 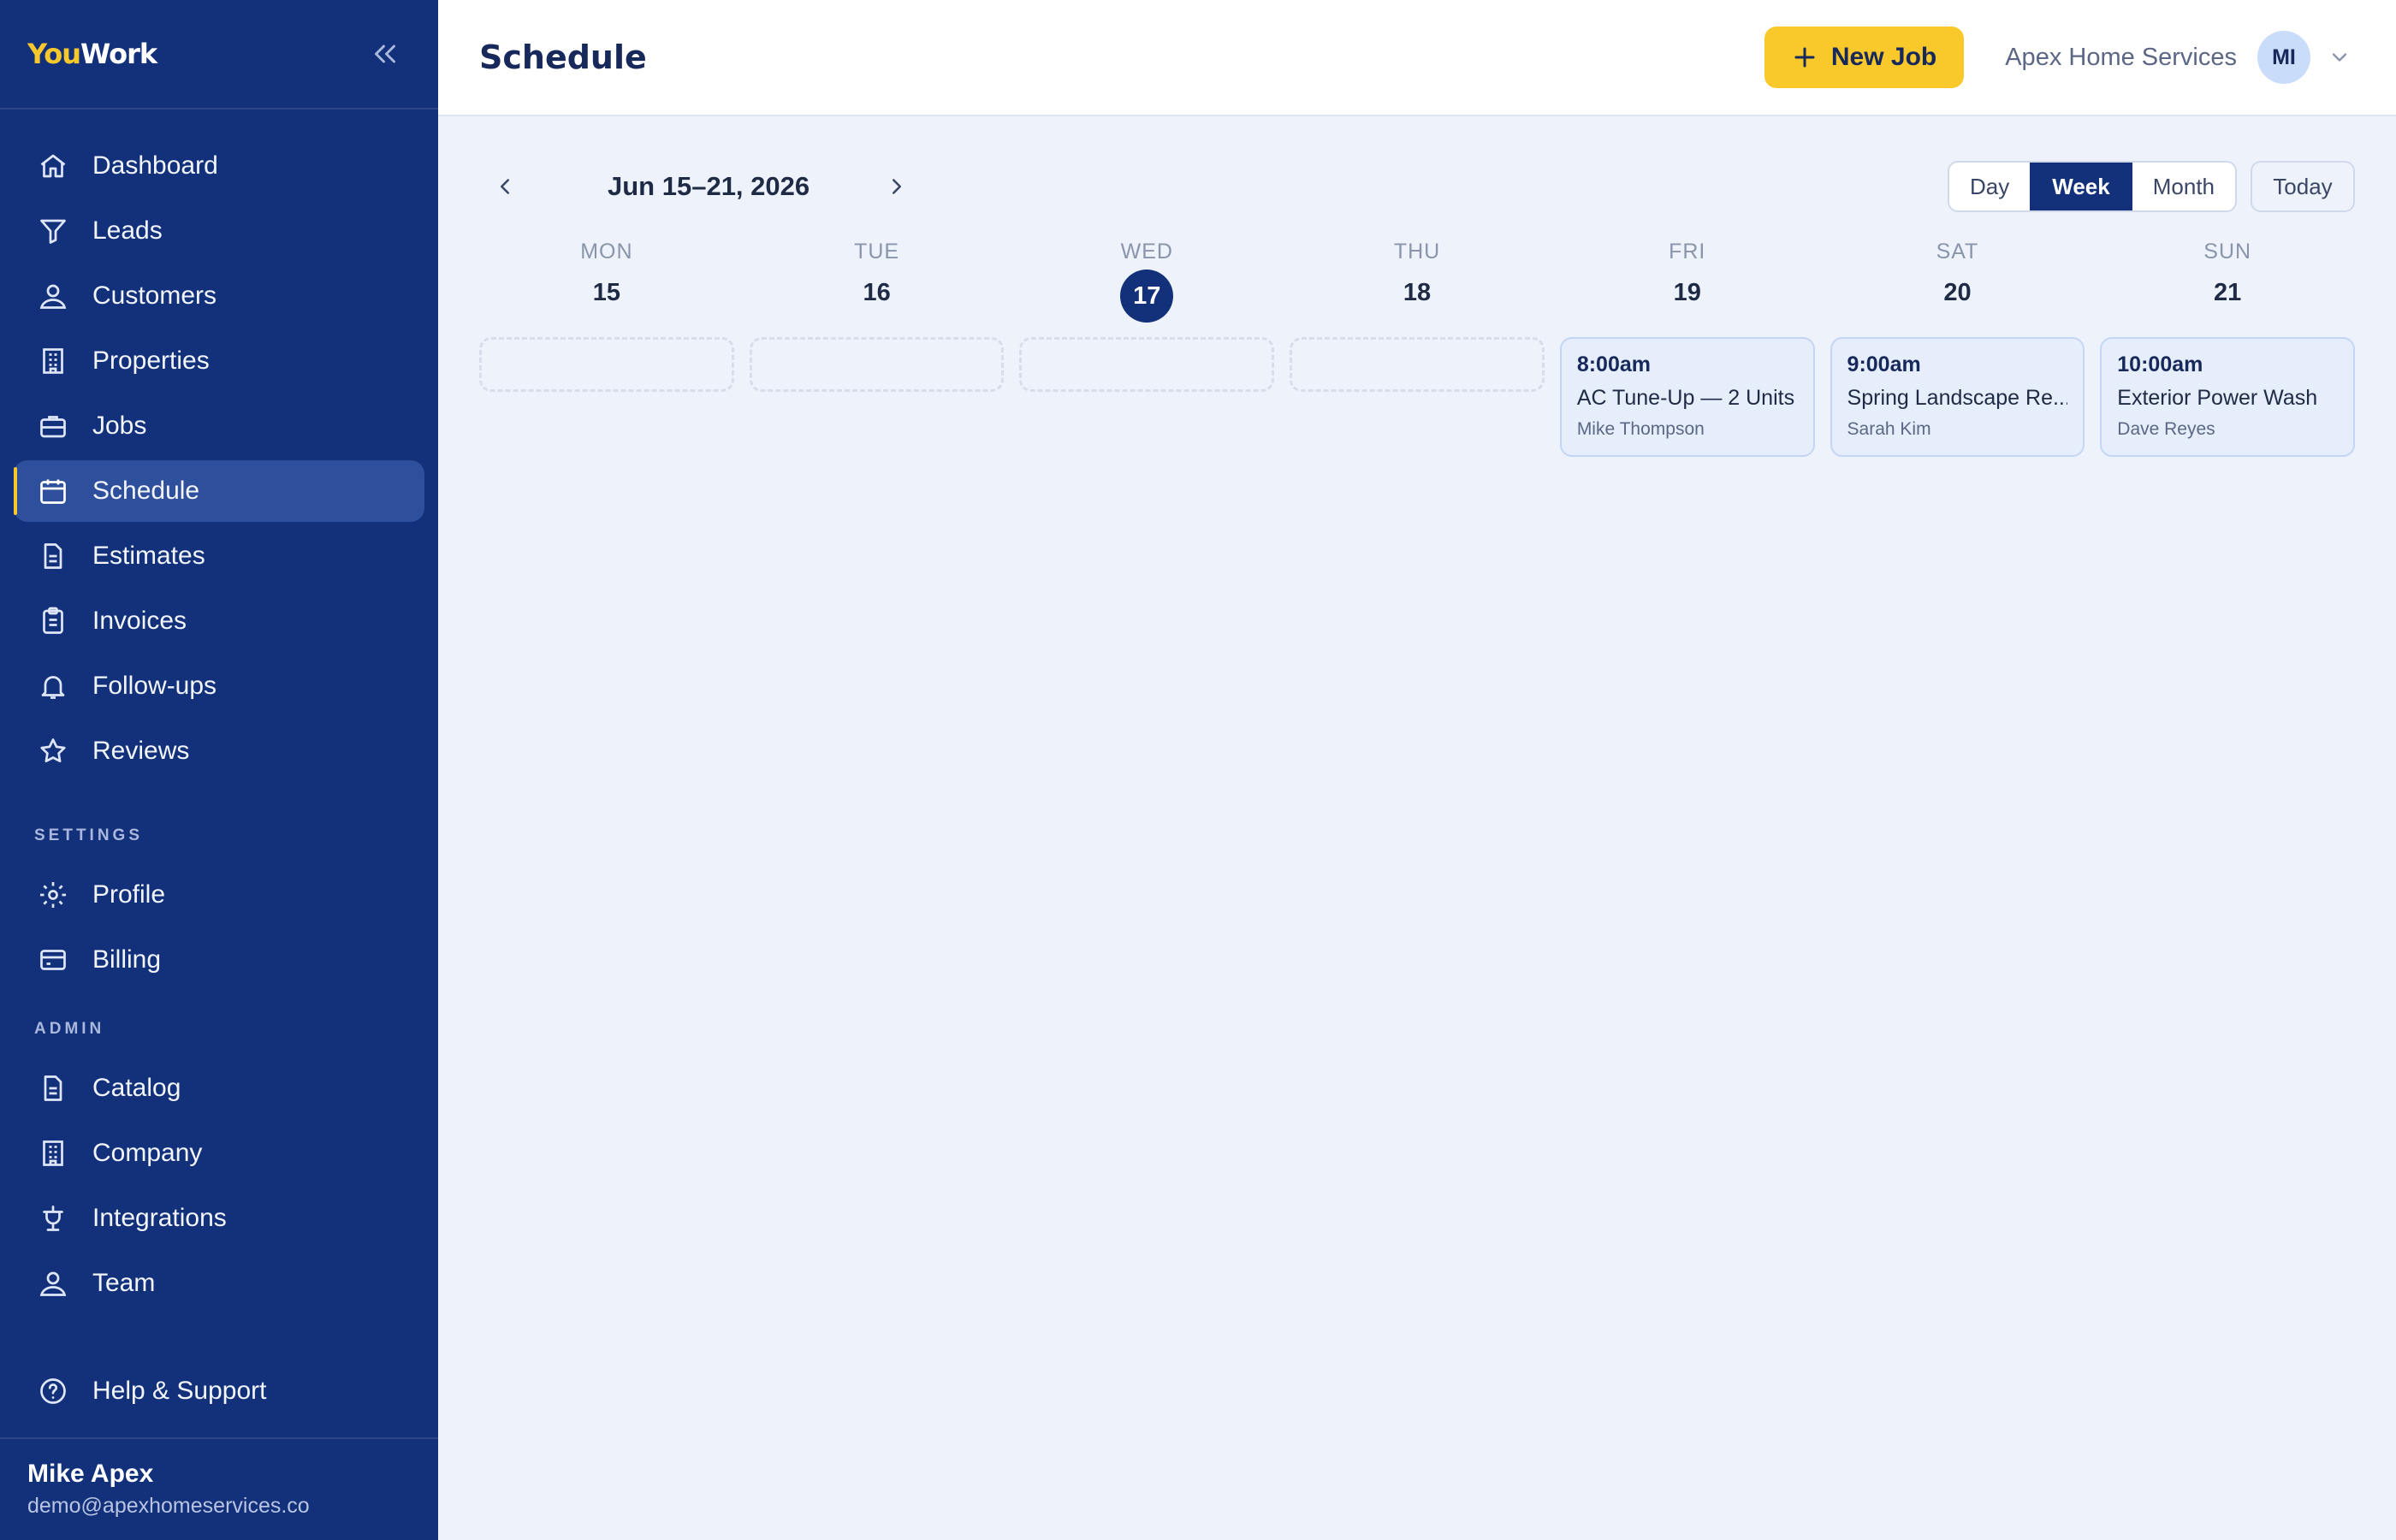 I want to click on star-icon, so click(x=53, y=751).